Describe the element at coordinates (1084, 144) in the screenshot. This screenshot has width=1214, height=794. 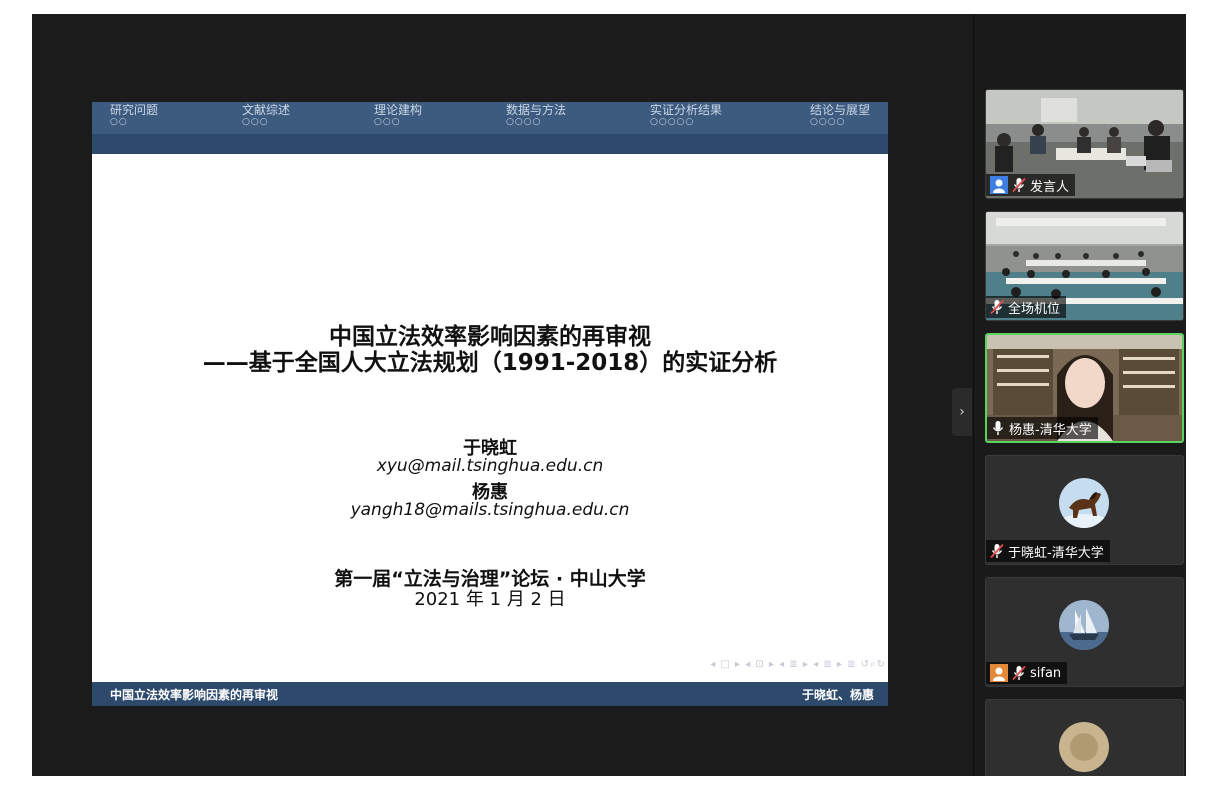
I see `participant-tile: 发言人` at that location.